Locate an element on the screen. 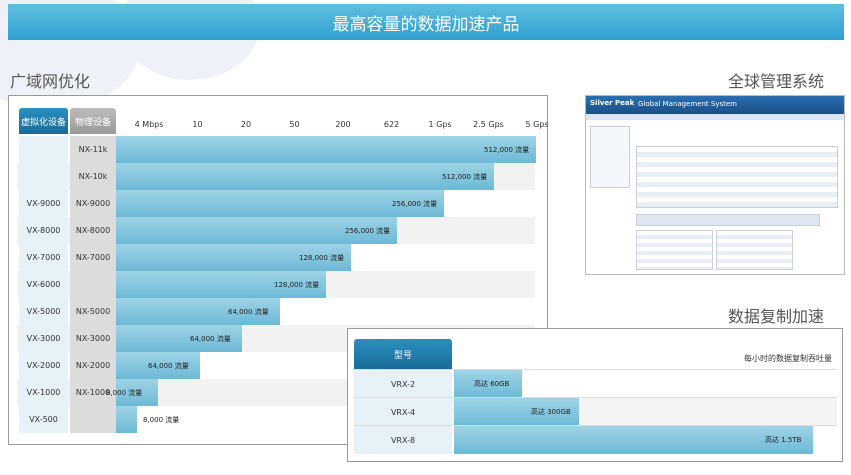 This screenshot has width=851, height=475. virtual-model-cell: VX-9000 is located at coordinates (43, 203).